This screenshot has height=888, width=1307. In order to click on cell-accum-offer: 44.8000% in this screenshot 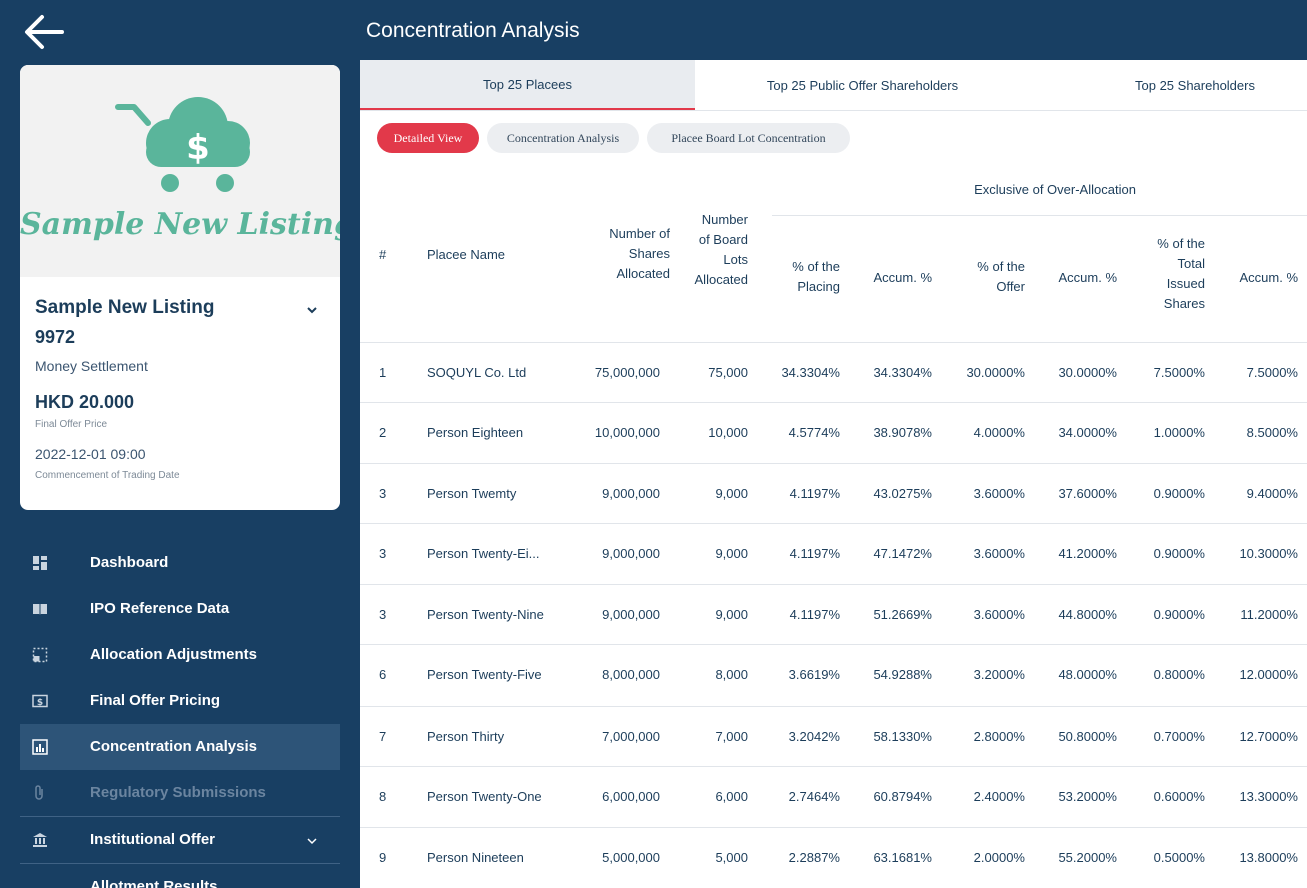, I will do `click(1087, 614)`.